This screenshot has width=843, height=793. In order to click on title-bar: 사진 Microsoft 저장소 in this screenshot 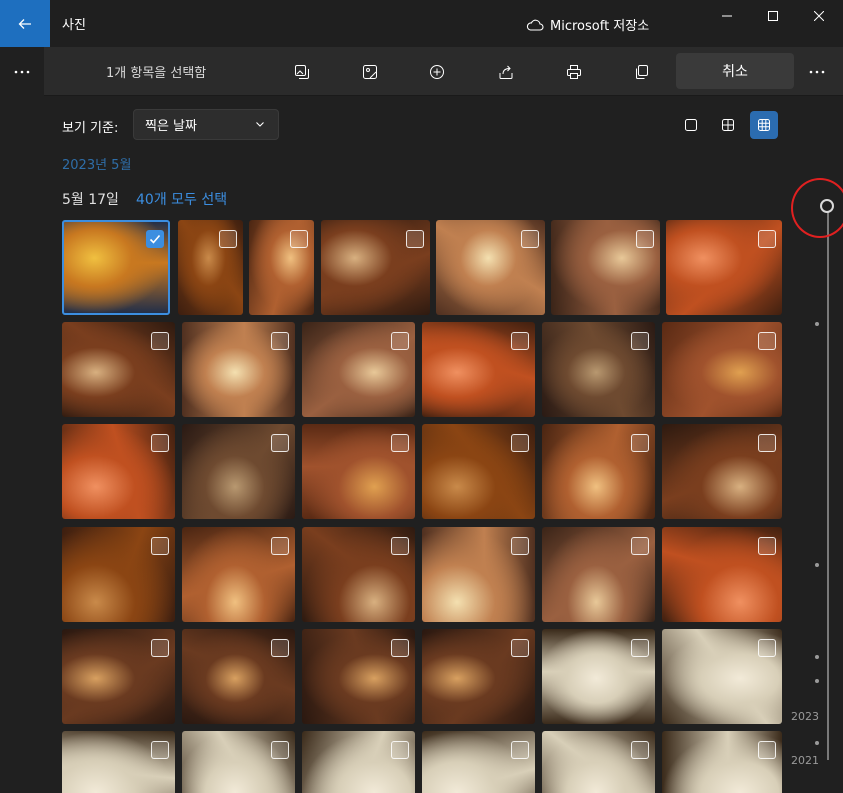, I will do `click(421, 23)`.